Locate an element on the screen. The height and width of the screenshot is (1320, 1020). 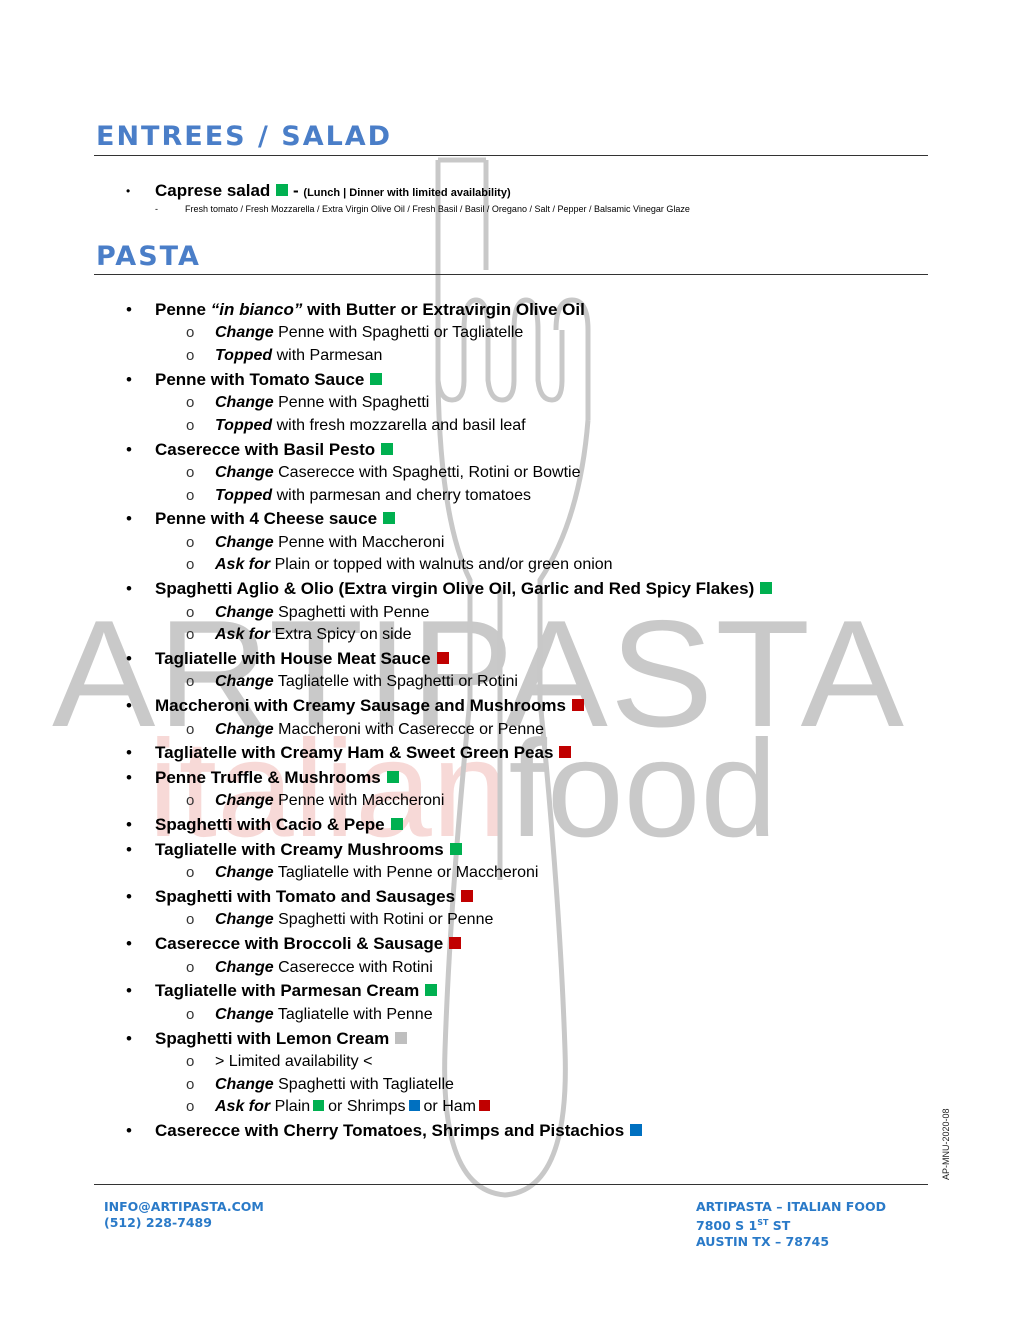
option-text: Change Caserecce with Rotini is located at coordinates (324, 967).